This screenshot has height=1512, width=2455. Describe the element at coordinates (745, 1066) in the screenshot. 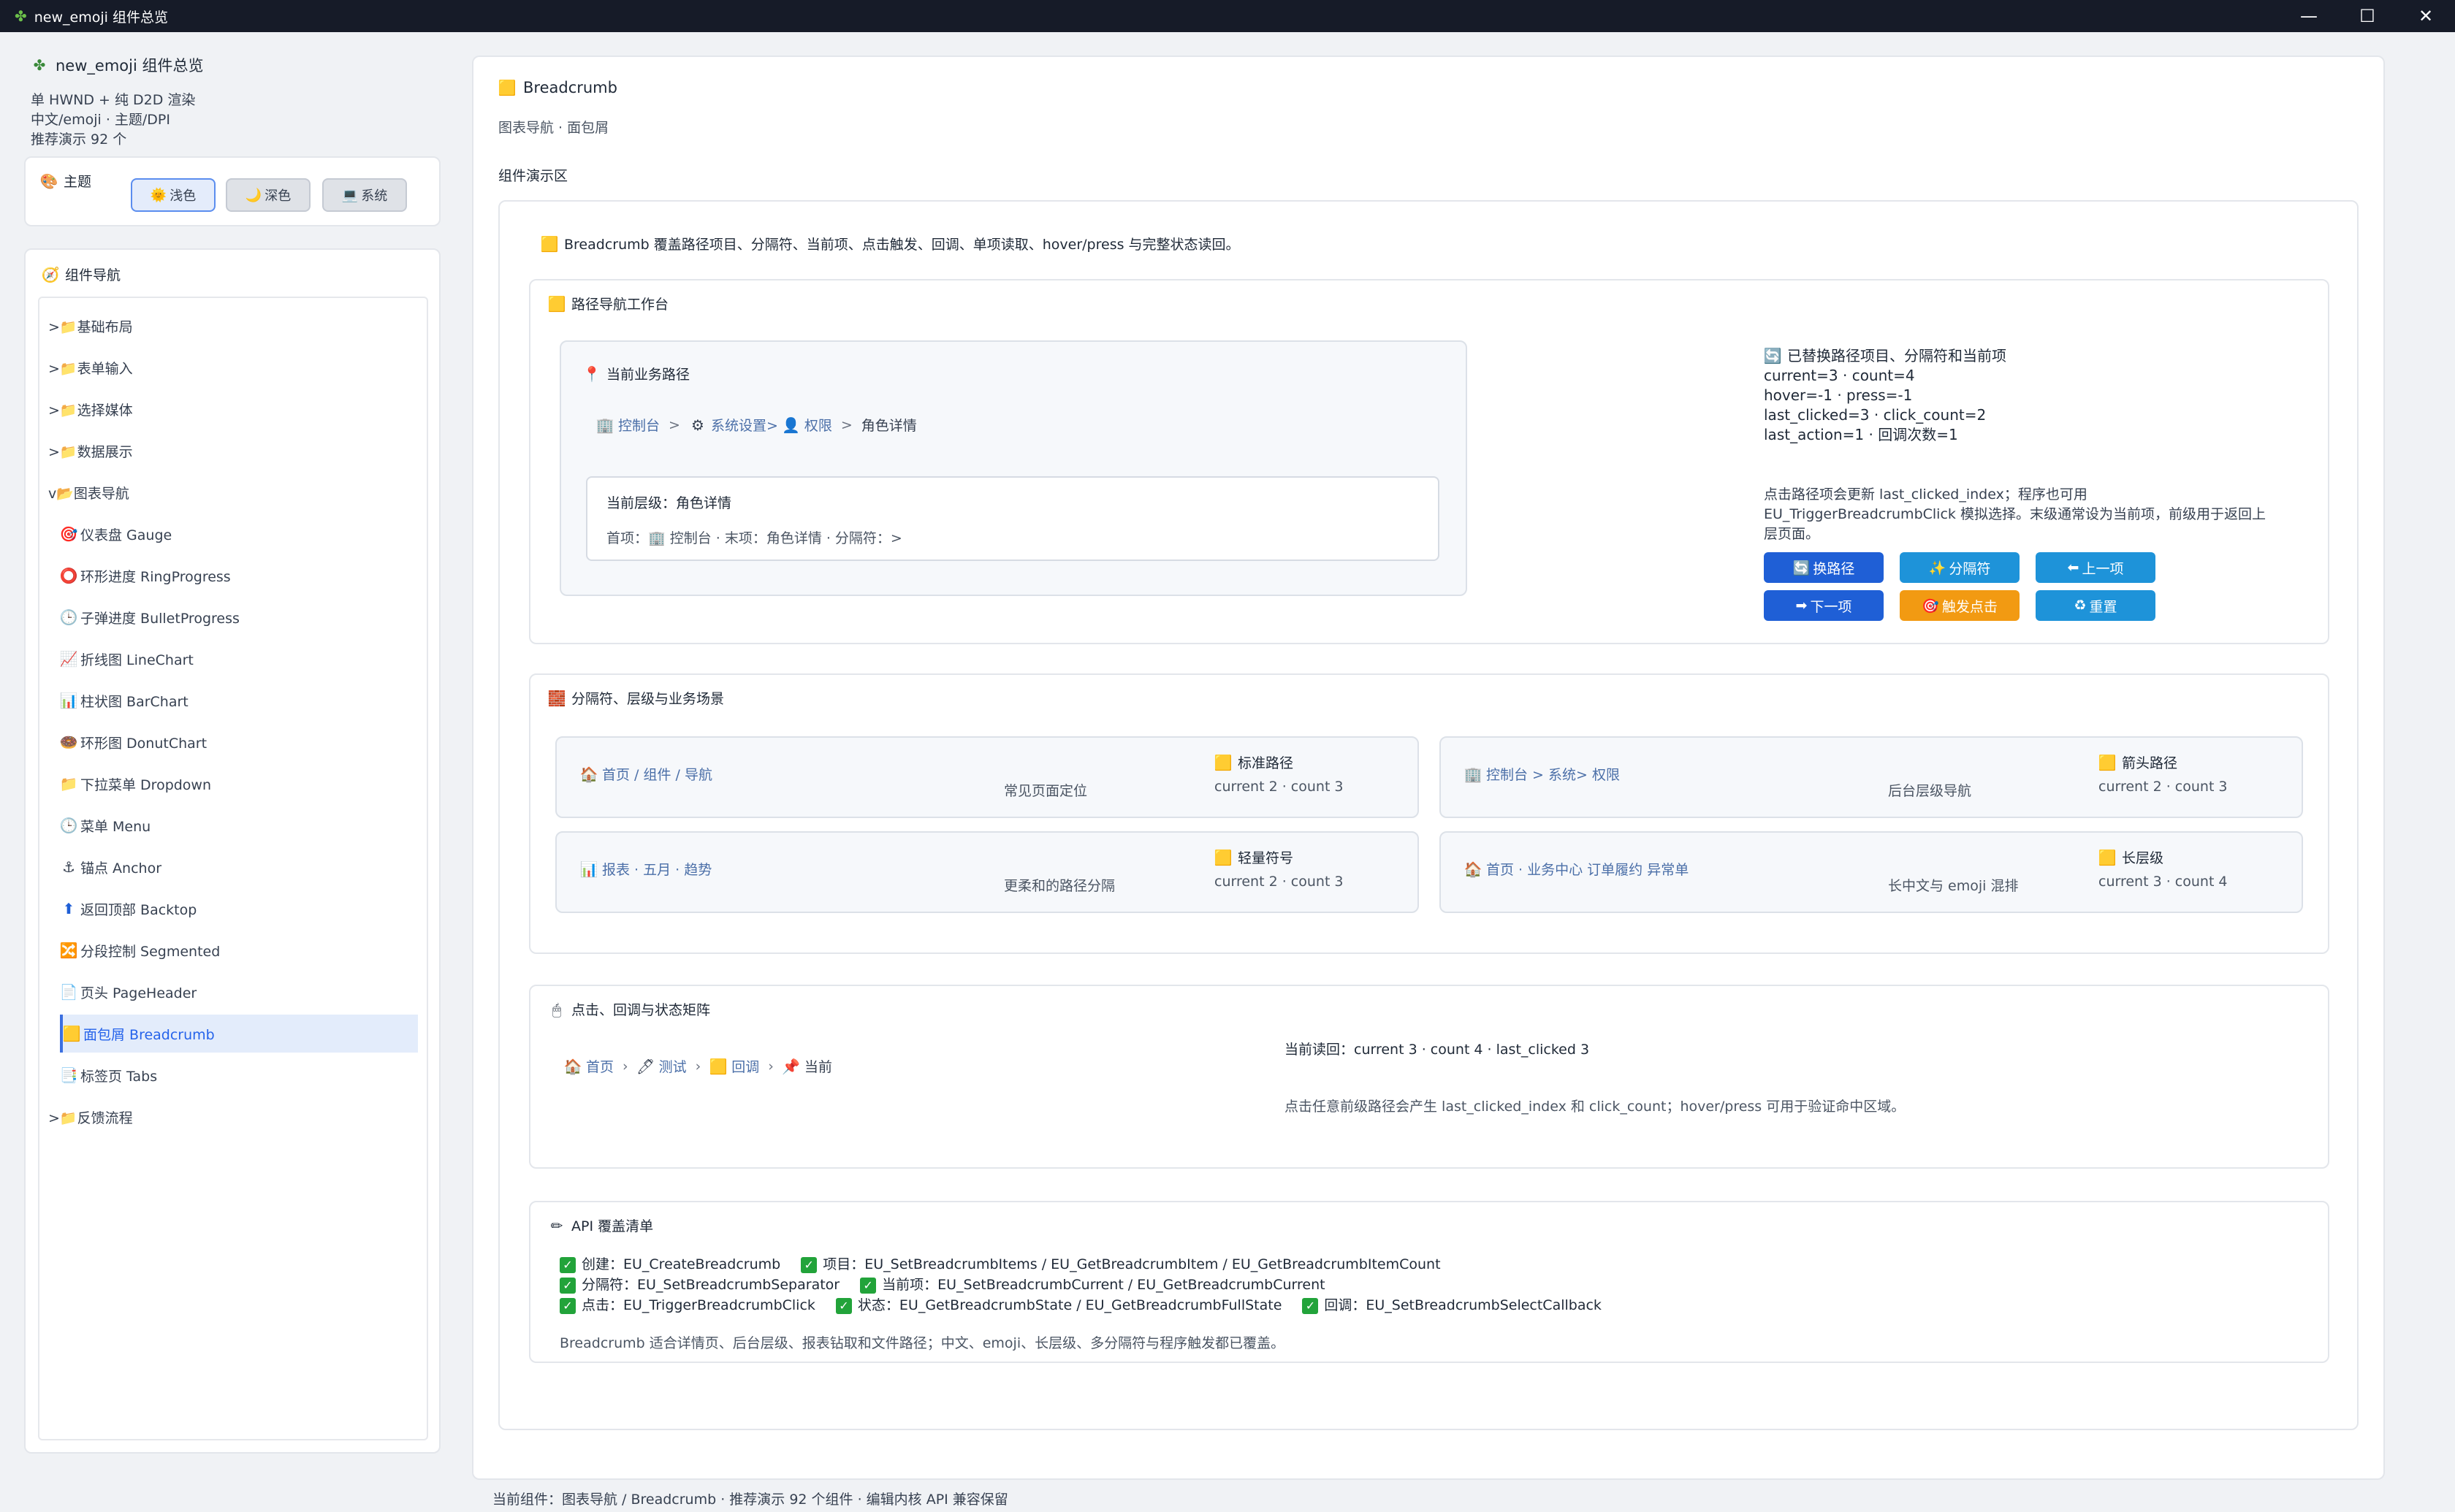

I see `breadcrumb-item-callback: 回调` at that location.